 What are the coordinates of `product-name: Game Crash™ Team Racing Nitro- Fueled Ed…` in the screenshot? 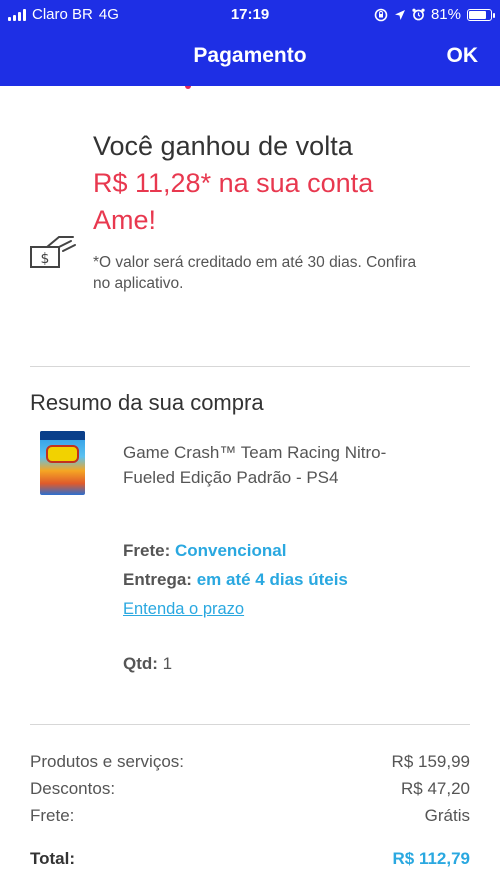 It's located at (288, 465).